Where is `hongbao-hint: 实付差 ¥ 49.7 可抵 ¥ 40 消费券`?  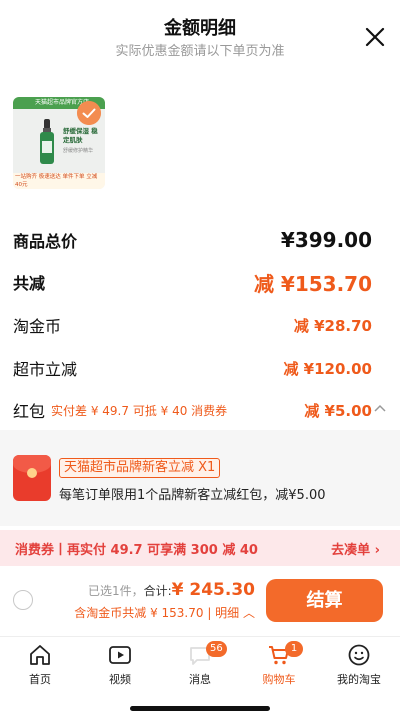
hongbao-hint: 实付差 ¥ 49.7 可抵 ¥ 40 消费券 is located at coordinates (139, 410).